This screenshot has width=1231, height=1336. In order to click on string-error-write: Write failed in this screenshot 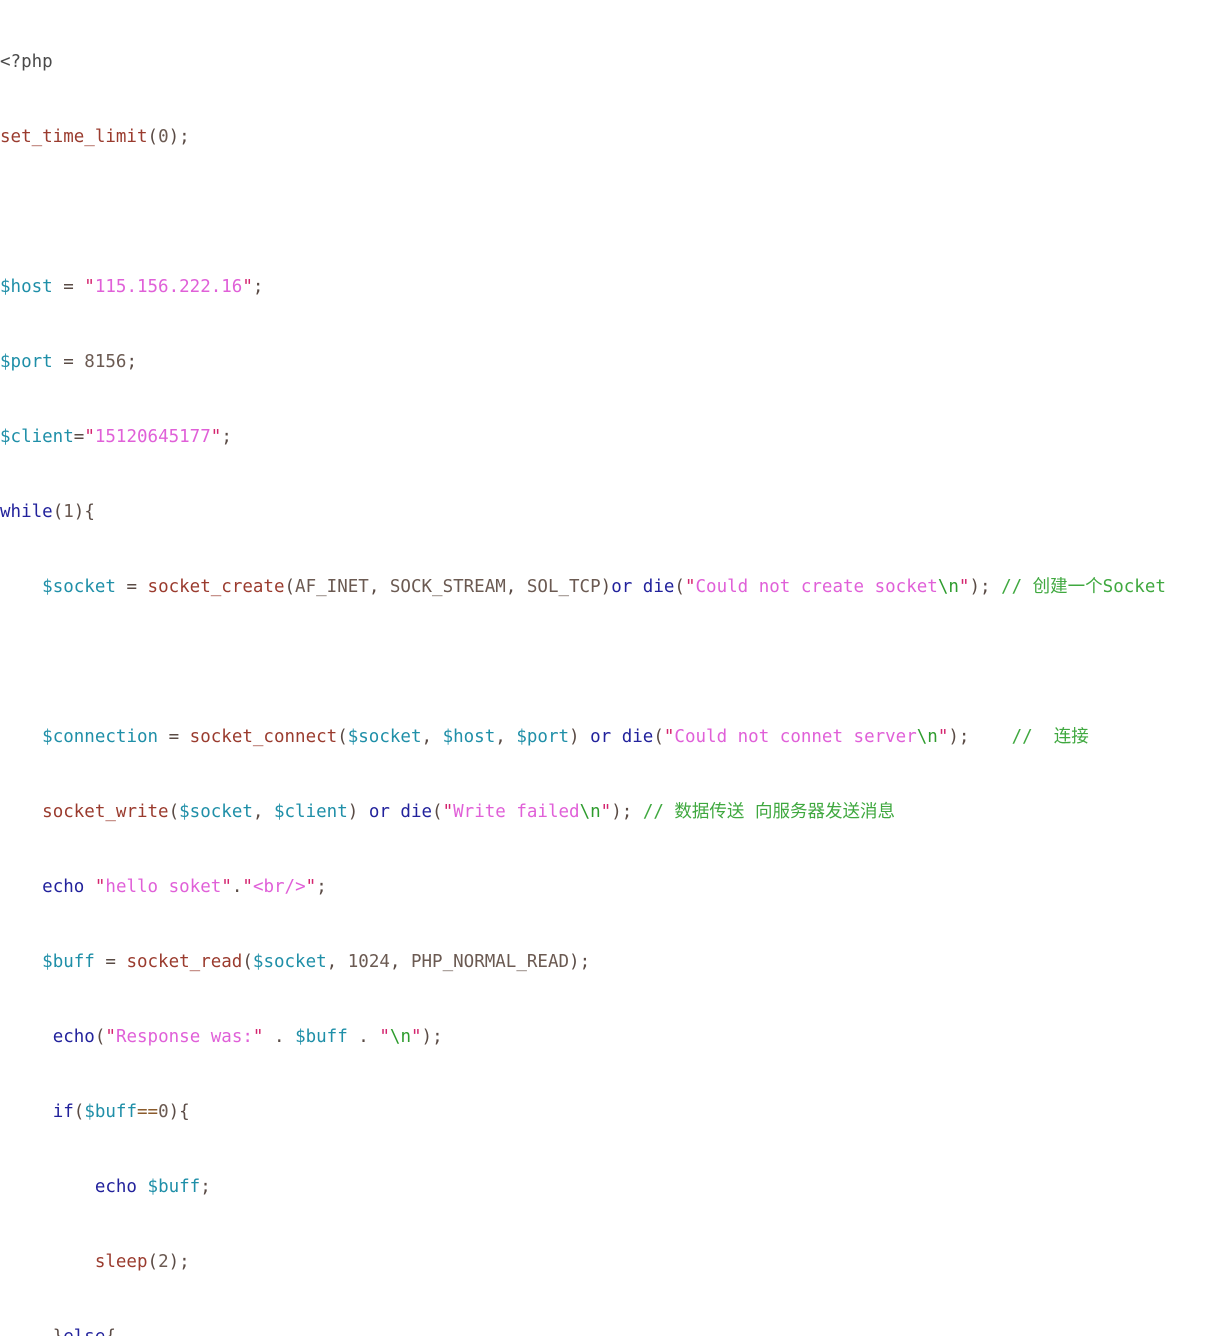, I will do `click(516, 812)`.